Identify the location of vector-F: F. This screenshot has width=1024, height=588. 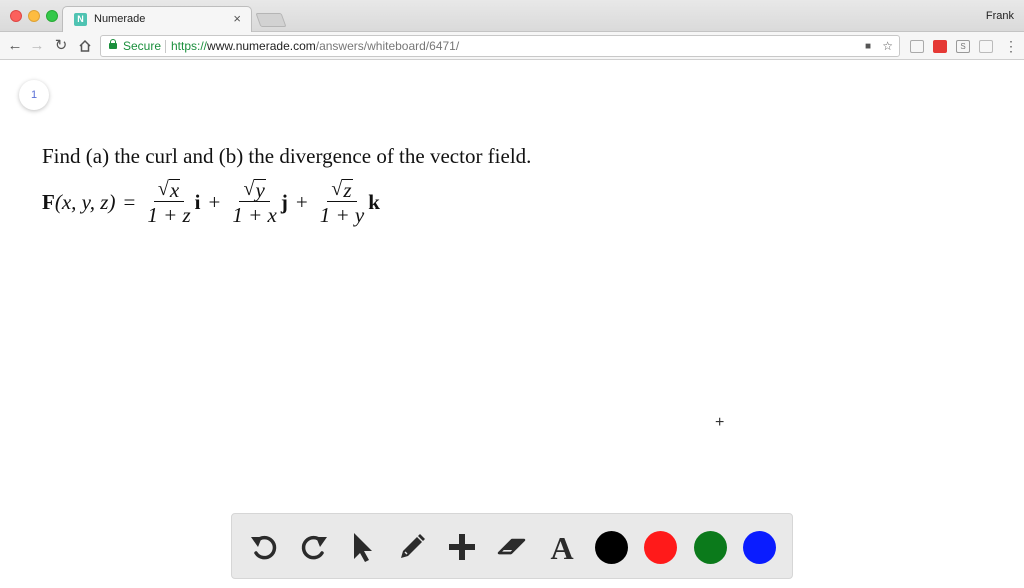
(48, 201).